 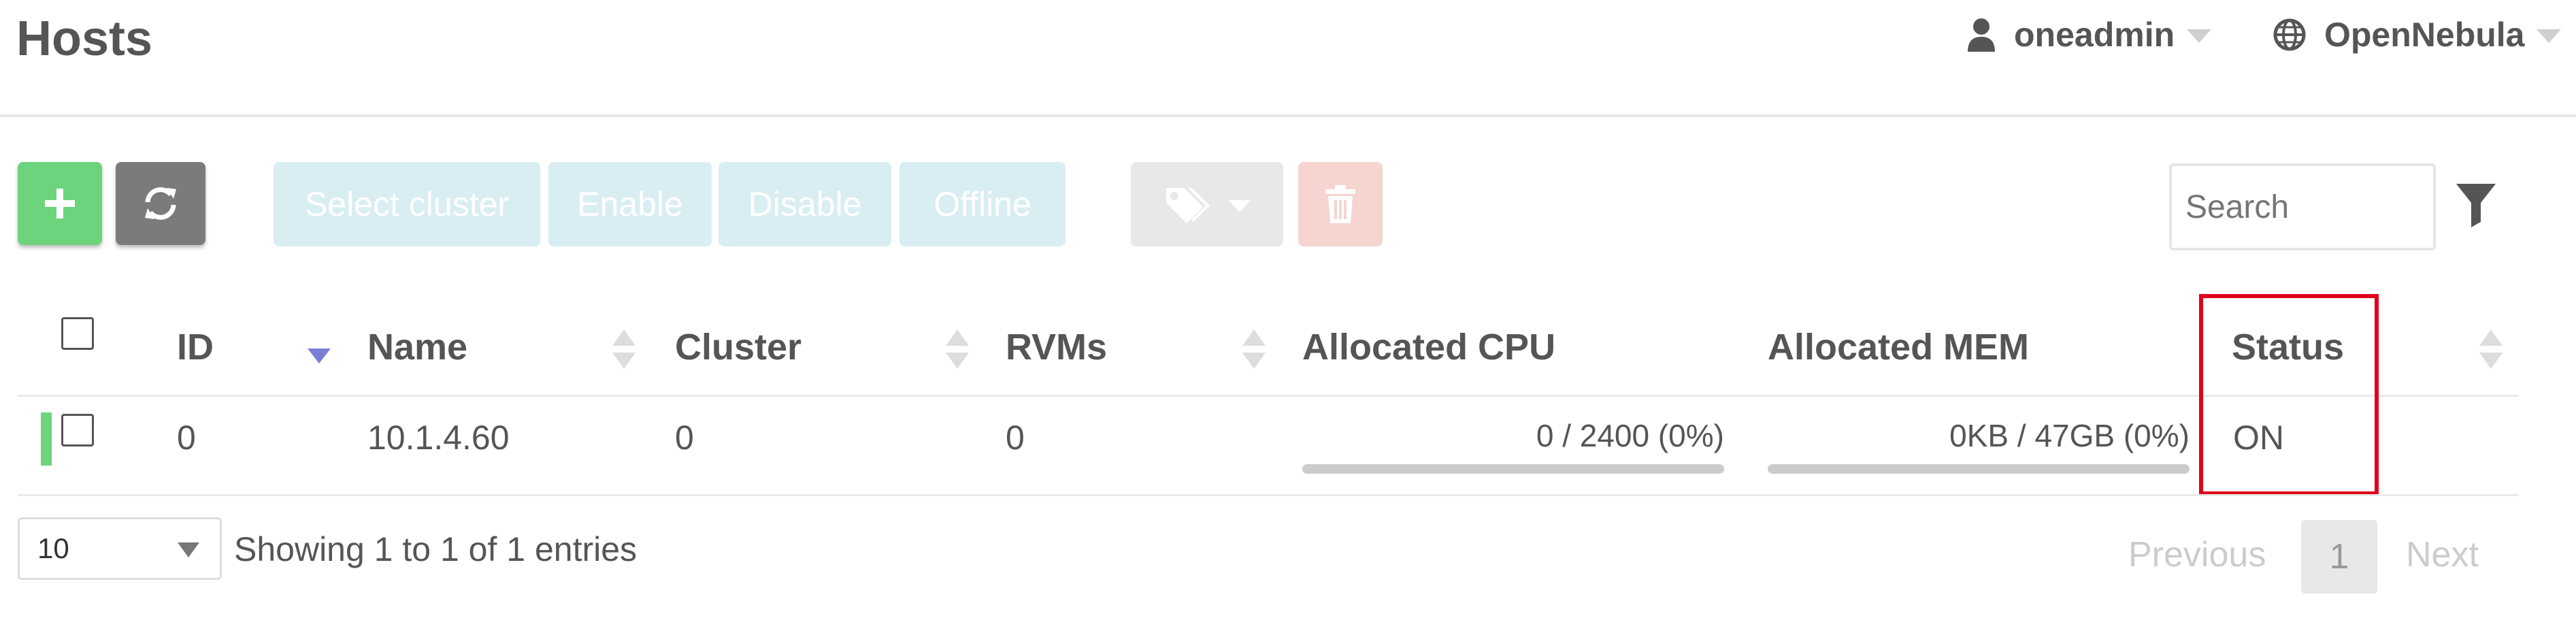 What do you see at coordinates (2339, 557) in the screenshot?
I see `current-page-button: 1` at bounding box center [2339, 557].